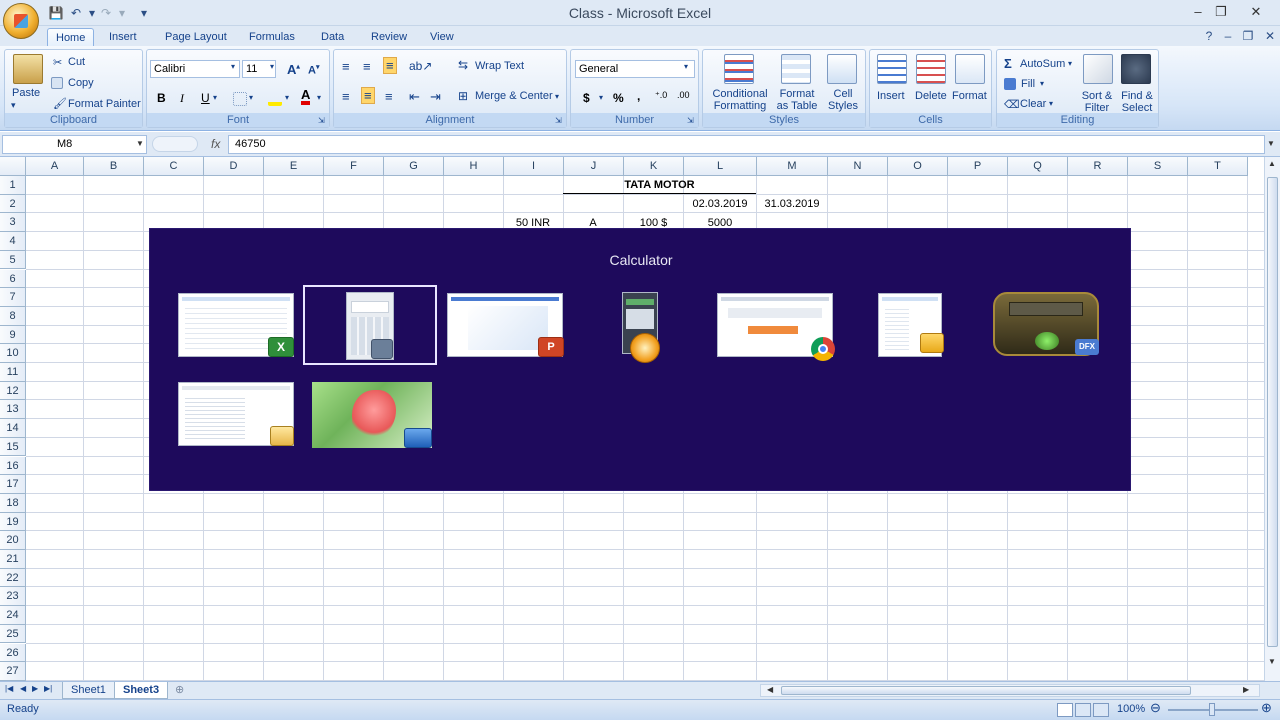 The height and width of the screenshot is (720, 1280). What do you see at coordinates (13, 466) in the screenshot?
I see `row-header-16: 16` at bounding box center [13, 466].